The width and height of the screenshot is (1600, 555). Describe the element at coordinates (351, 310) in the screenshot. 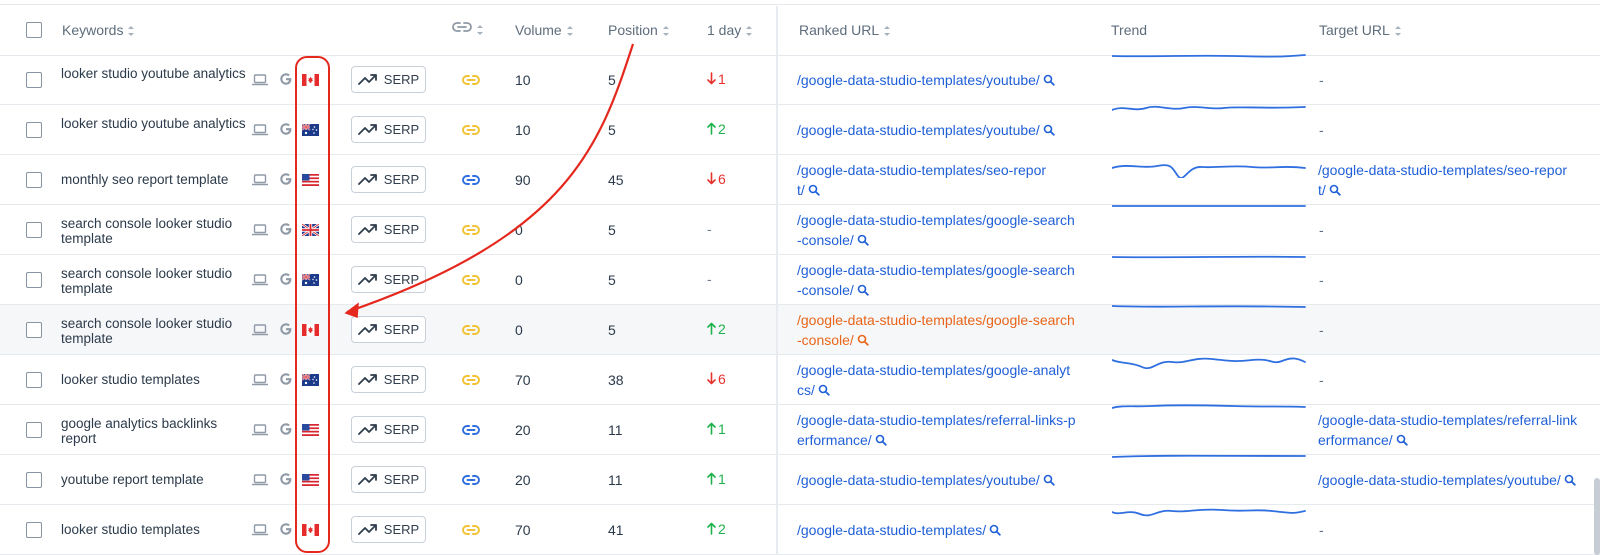

I see `annotation-arrowhead` at that location.